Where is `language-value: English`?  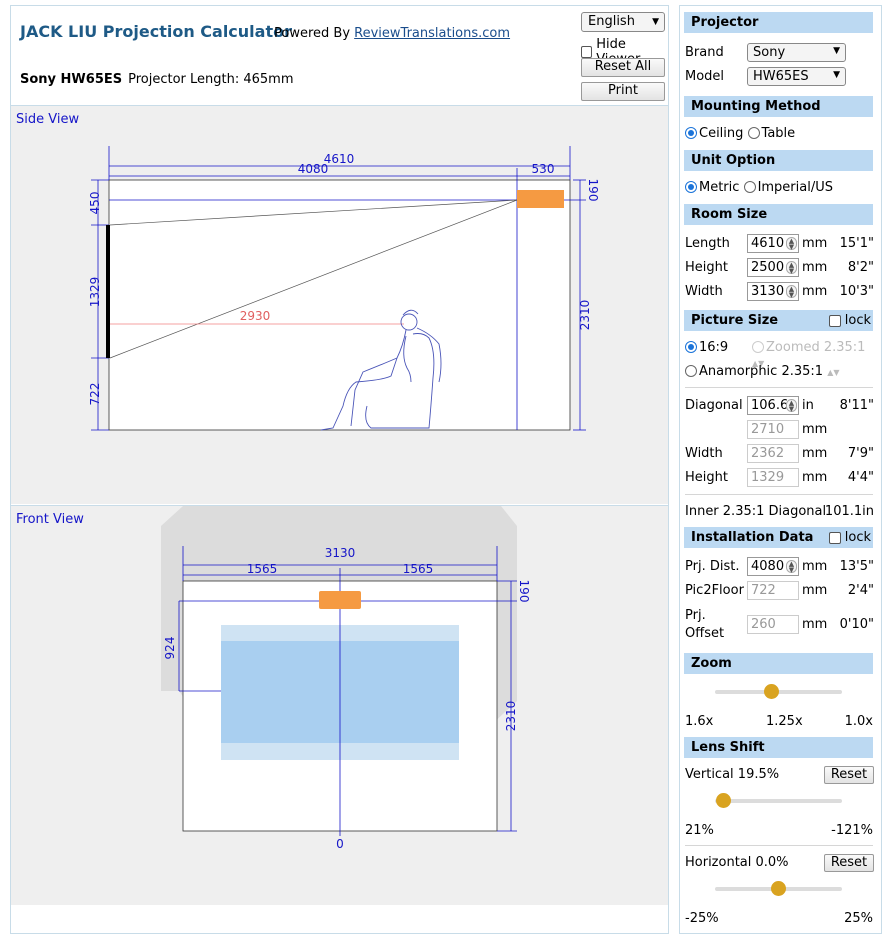 language-value: English is located at coordinates (611, 21).